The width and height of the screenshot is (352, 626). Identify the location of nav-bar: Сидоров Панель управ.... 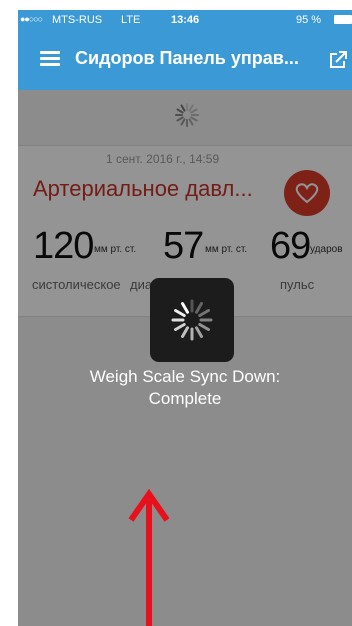
(185, 60).